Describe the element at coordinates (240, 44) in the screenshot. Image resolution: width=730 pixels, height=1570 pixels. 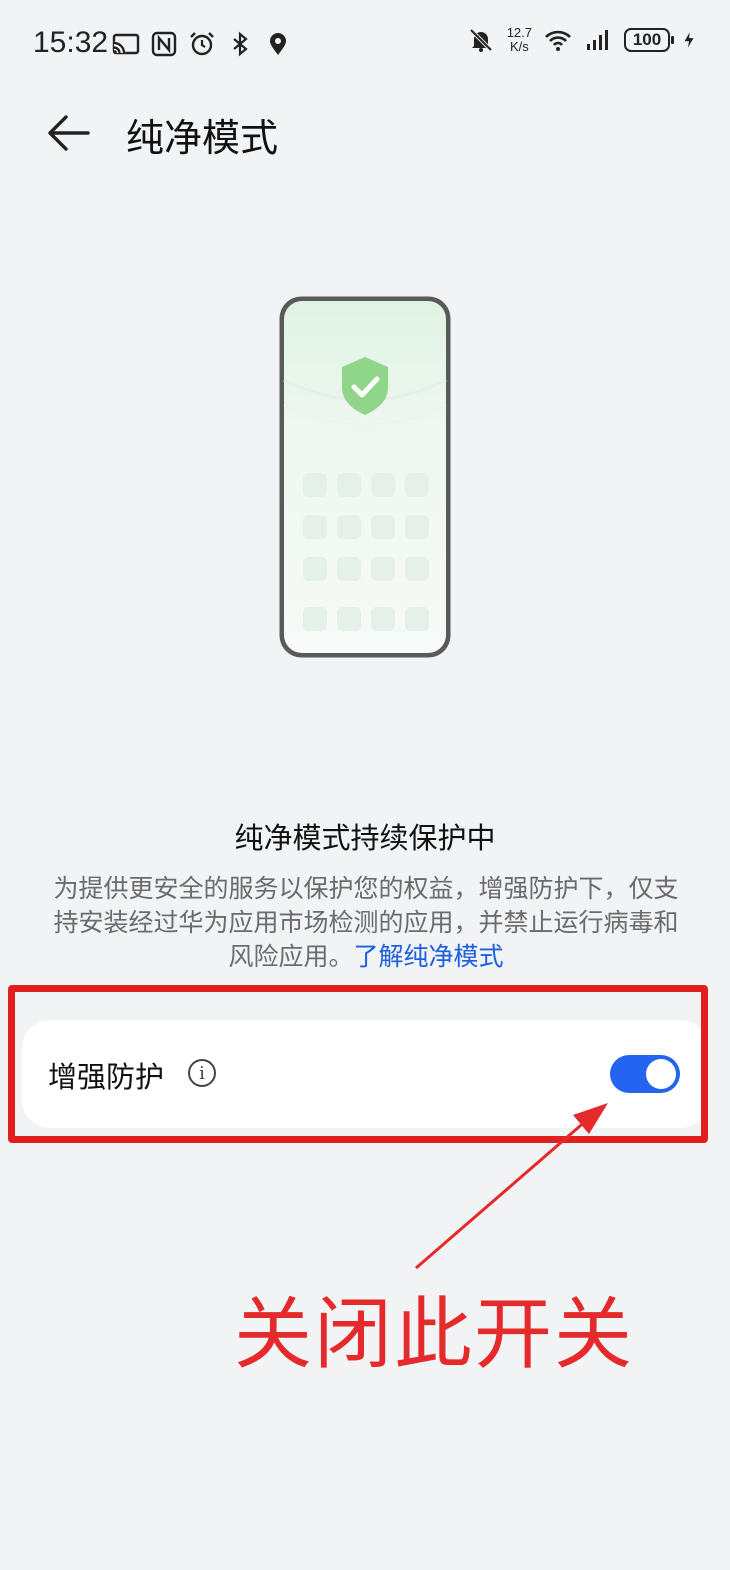
I see `bluetooth-icon` at that location.